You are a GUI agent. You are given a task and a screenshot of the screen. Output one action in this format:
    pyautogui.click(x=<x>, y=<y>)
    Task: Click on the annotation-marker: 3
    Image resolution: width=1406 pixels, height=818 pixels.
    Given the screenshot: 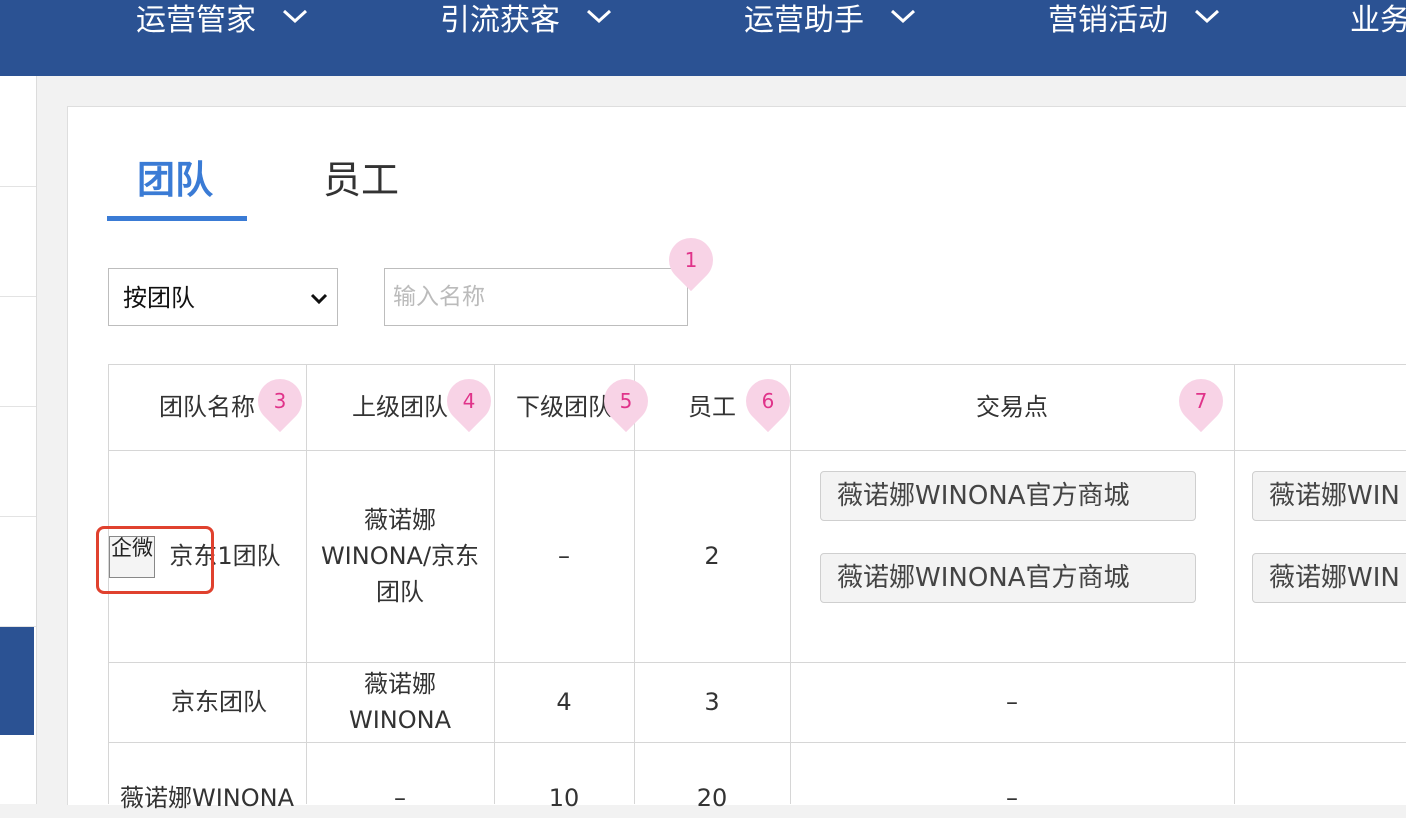 What is the action you would take?
    pyautogui.click(x=280, y=401)
    